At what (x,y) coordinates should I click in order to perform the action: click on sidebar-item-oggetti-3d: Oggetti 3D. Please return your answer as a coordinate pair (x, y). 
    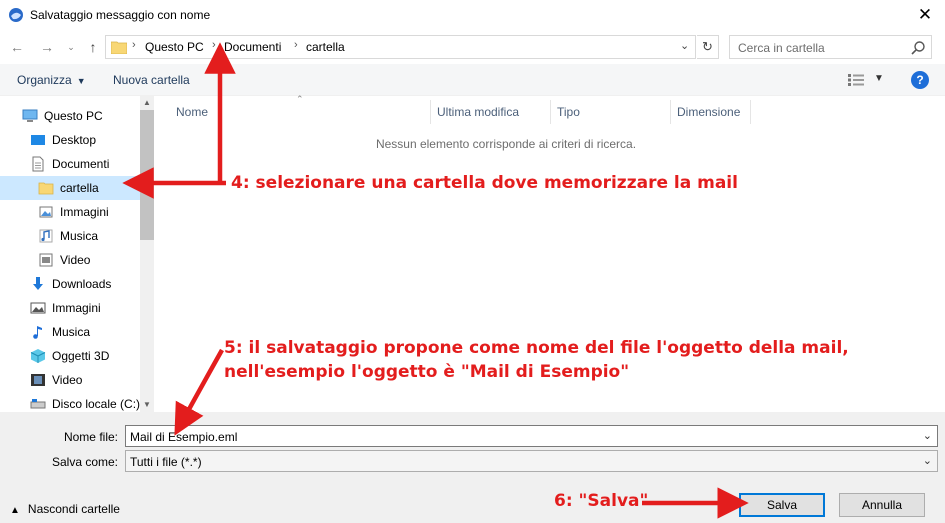
    Looking at the image, I should click on (70, 356).